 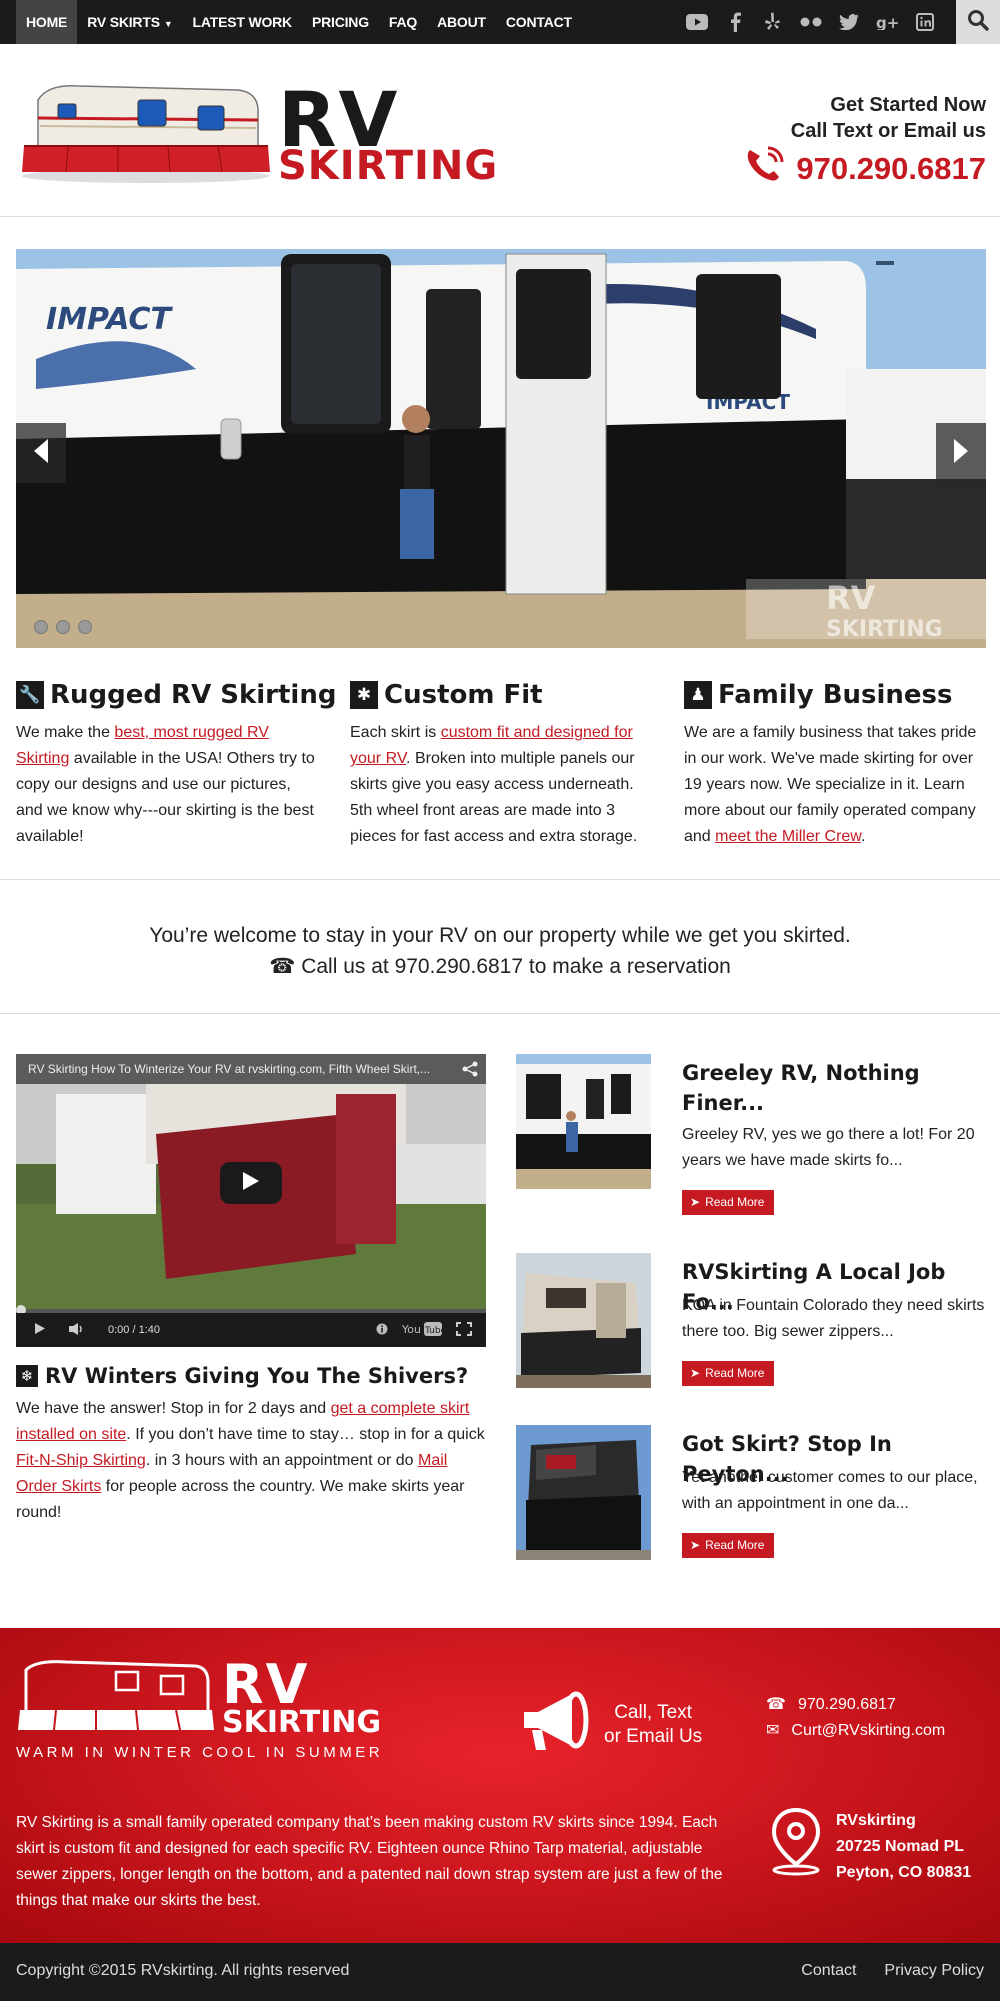 What do you see at coordinates (900, 1846) in the screenshot?
I see `address-street: 20725 Nomad PL` at bounding box center [900, 1846].